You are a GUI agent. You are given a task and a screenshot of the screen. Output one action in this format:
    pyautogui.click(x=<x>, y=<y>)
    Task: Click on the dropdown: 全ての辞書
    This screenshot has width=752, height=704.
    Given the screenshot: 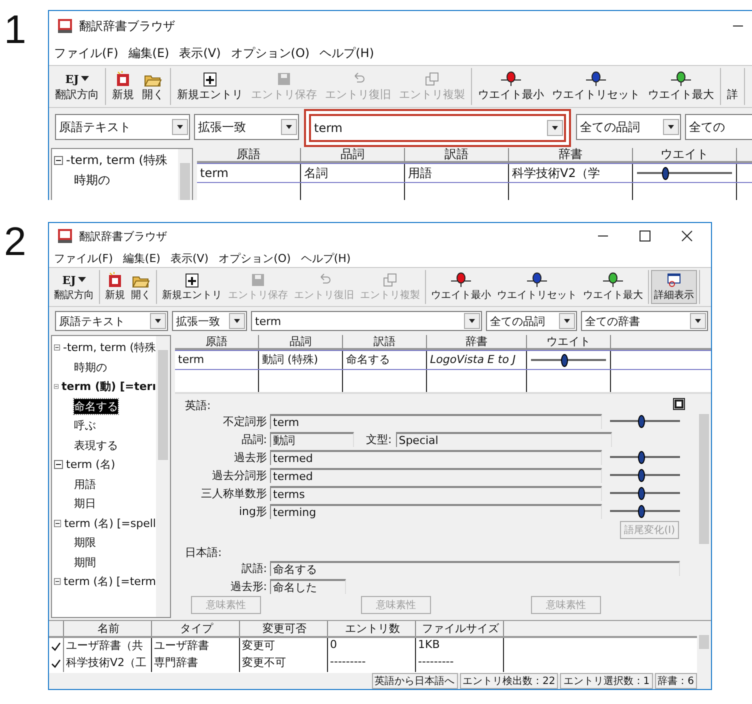 What is the action you would take?
    pyautogui.click(x=644, y=321)
    